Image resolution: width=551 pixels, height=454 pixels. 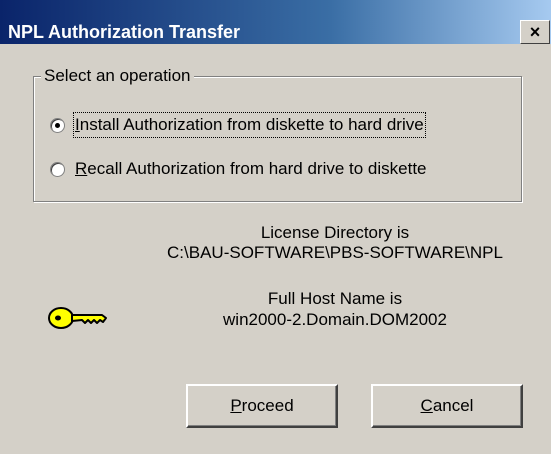 I want to click on close-button: ×, so click(x=535, y=32).